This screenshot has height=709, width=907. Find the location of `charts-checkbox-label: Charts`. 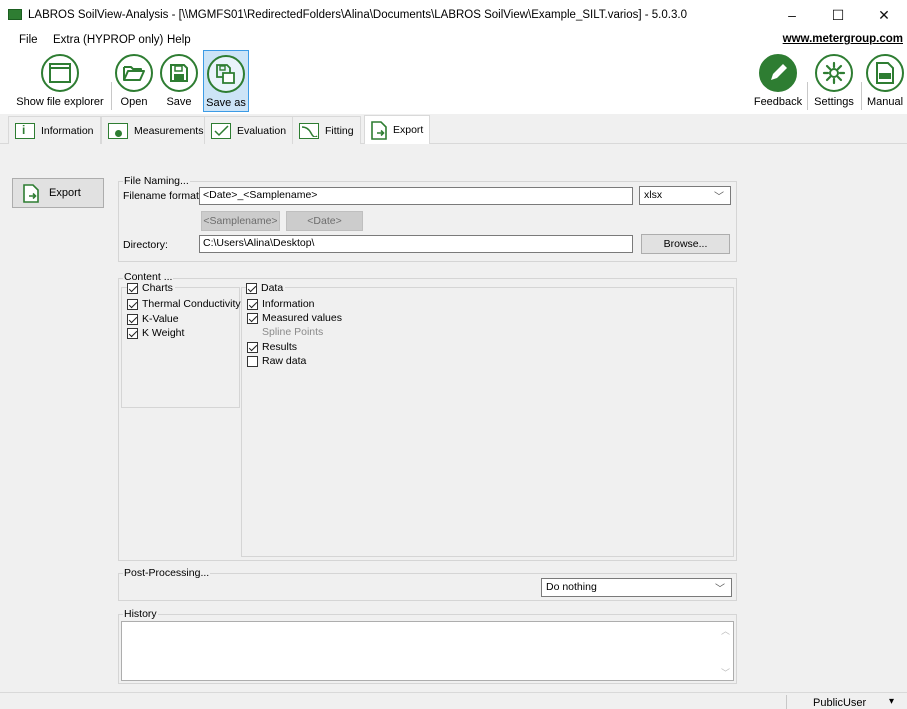

charts-checkbox-label: Charts is located at coordinates (157, 288).